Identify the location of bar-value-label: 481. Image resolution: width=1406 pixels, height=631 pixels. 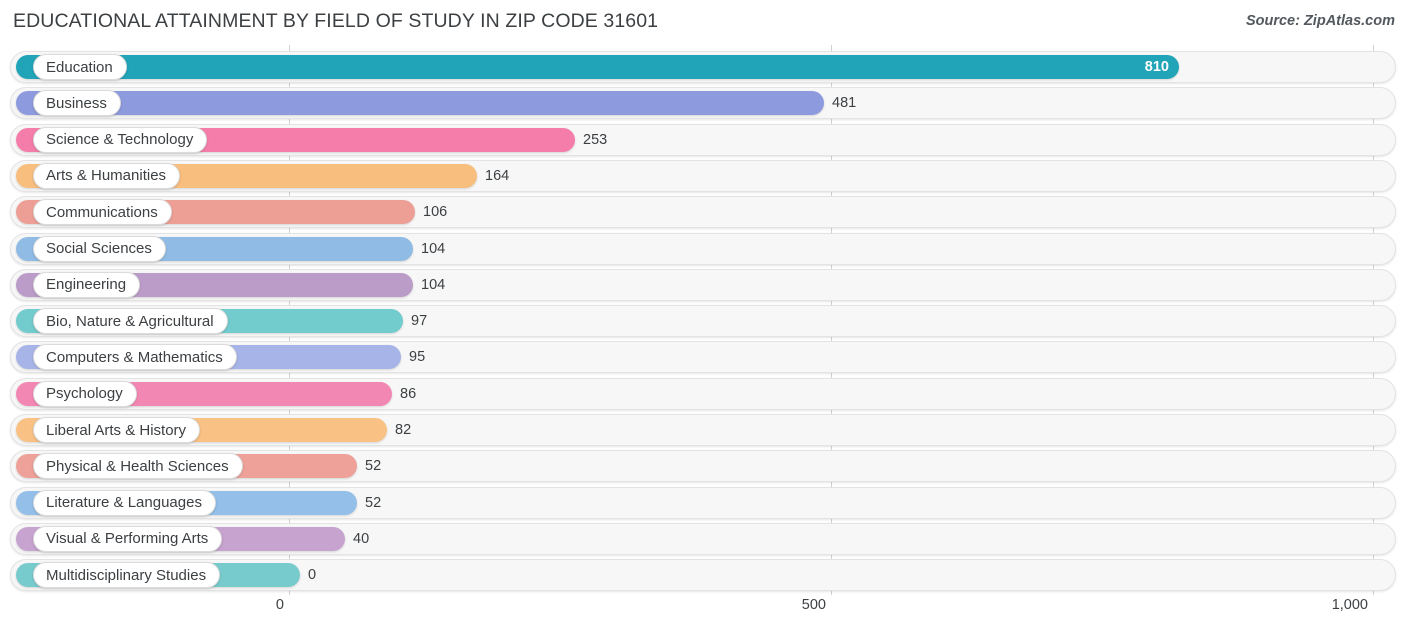
(844, 103).